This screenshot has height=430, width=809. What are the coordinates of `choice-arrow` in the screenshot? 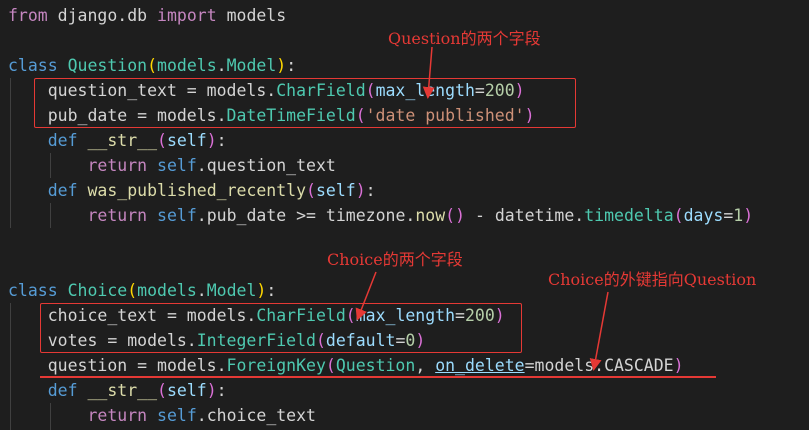 It's located at (366, 296).